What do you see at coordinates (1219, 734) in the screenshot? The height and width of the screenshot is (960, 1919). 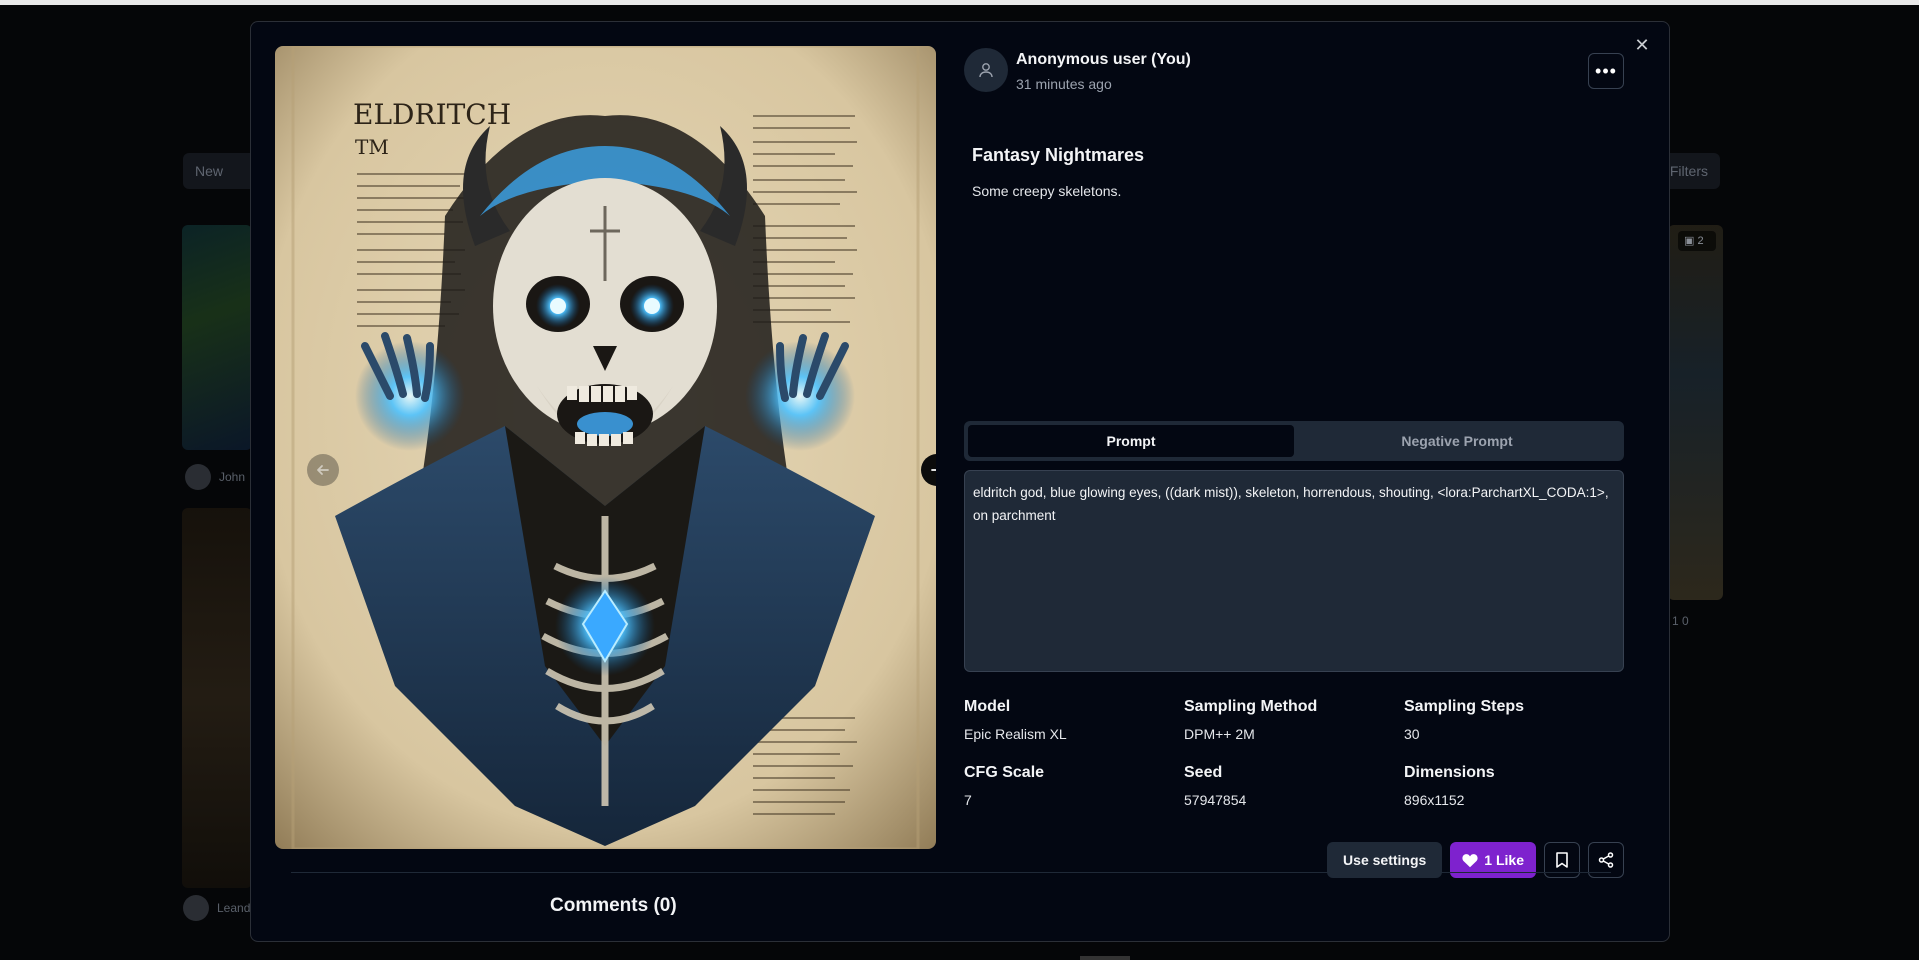 I see `detail-value: DPM++ 2M` at bounding box center [1219, 734].